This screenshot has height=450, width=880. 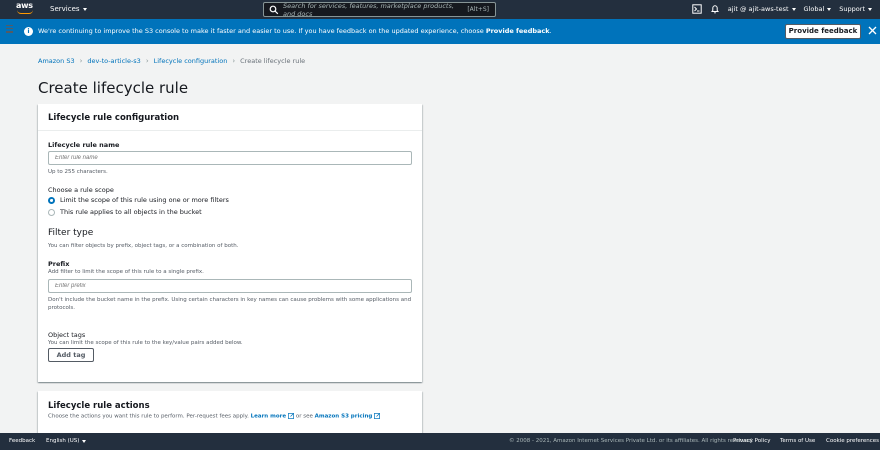 What do you see at coordinates (71, 233) in the screenshot?
I see `filter-type-title: Filter type` at bounding box center [71, 233].